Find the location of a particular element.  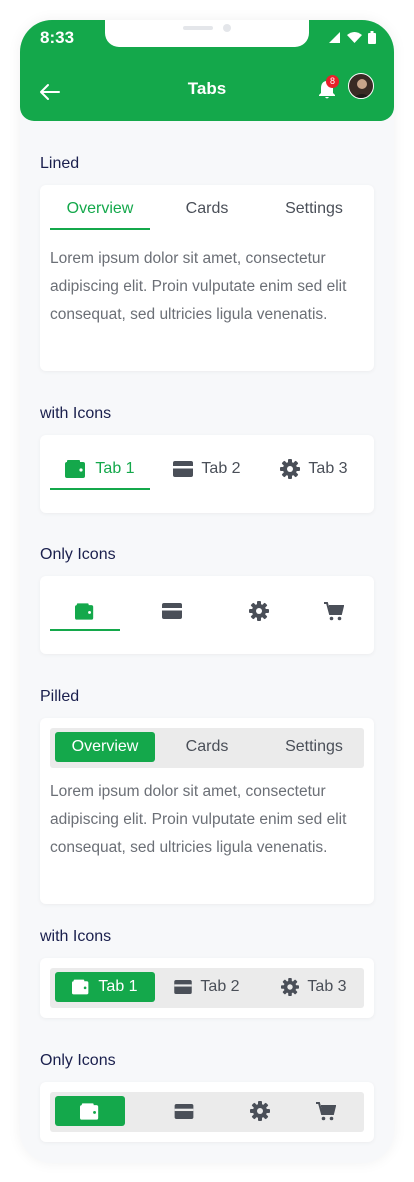

section-label-lined-only-icons: Only Icons is located at coordinates (78, 554).